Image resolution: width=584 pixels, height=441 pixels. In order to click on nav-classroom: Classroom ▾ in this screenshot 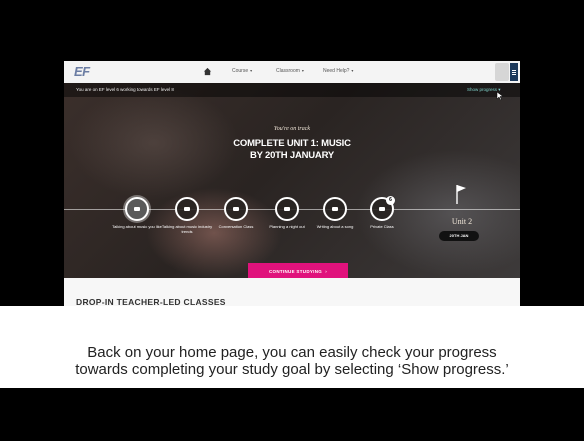, I will do `click(290, 71)`.